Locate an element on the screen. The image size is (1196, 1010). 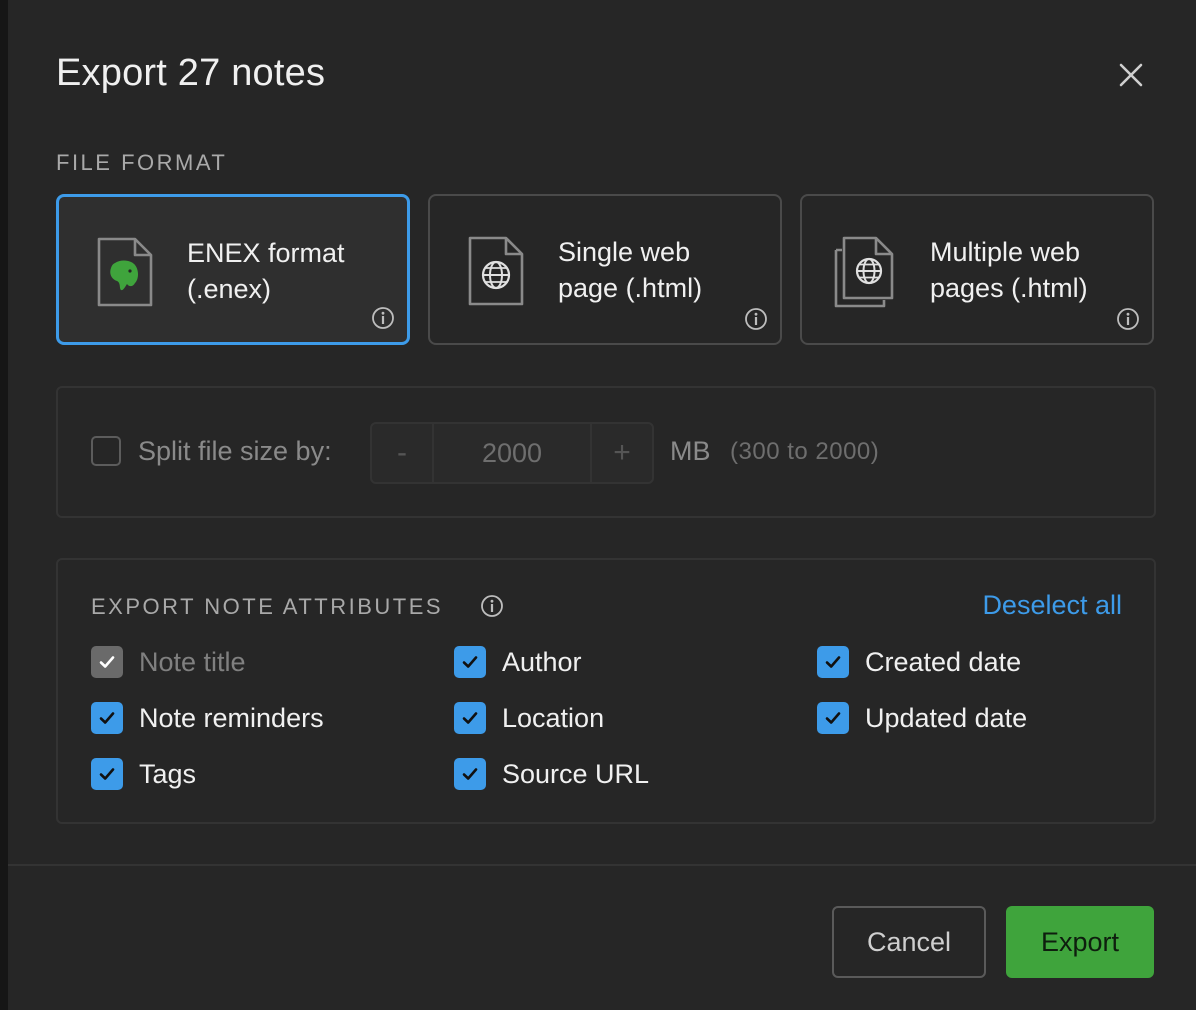
attribute-updated-date: Updated date is located at coordinates (922, 718).